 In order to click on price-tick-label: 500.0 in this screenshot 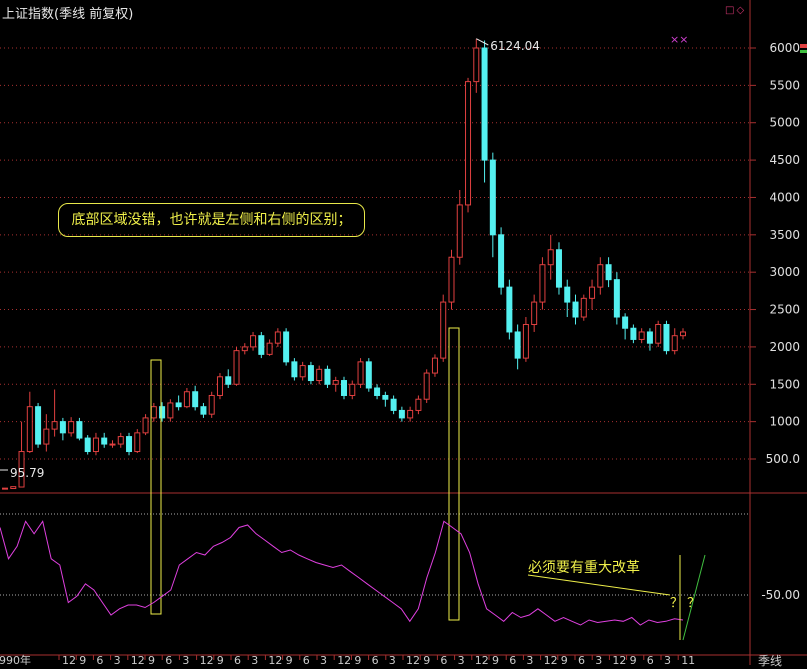, I will do `click(783, 459)`.